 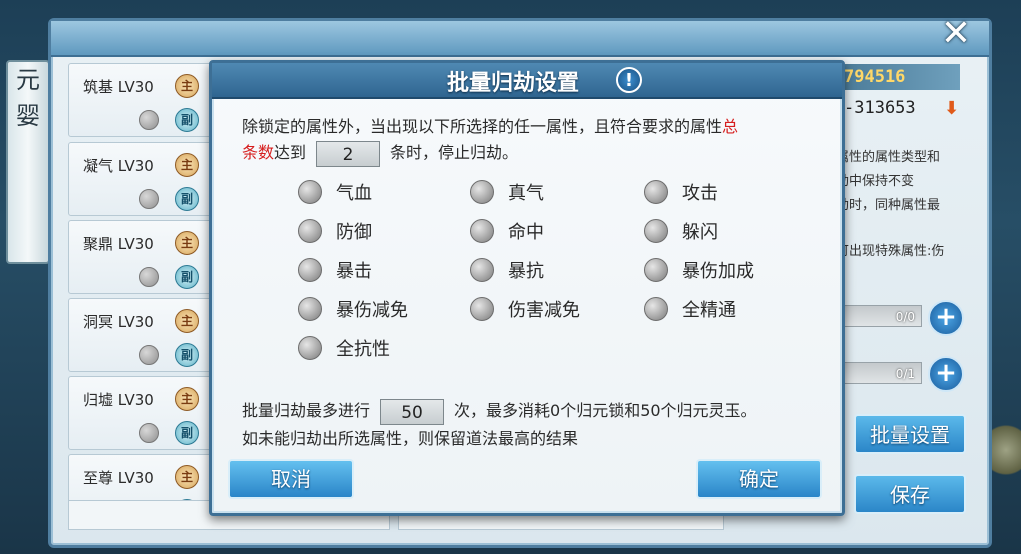 I want to click on desc-line-2: 劫中保持不变, so click(x=875, y=181).